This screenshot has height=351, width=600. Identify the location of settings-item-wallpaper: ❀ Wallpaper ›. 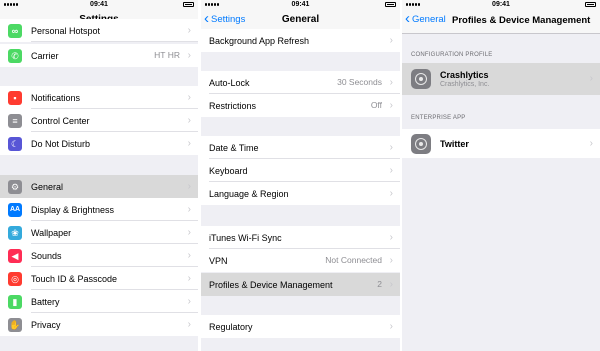
(99, 232).